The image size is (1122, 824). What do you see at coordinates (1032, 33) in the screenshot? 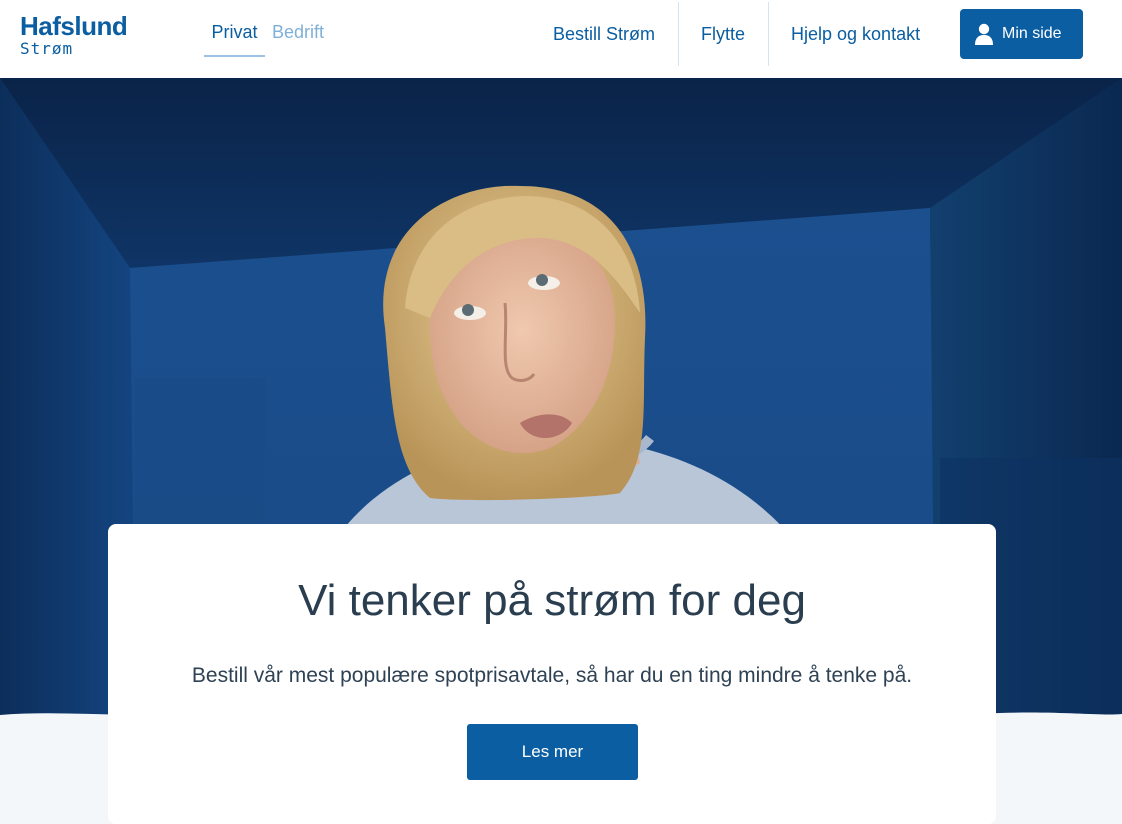
I see `min-side-label: Min side` at bounding box center [1032, 33].